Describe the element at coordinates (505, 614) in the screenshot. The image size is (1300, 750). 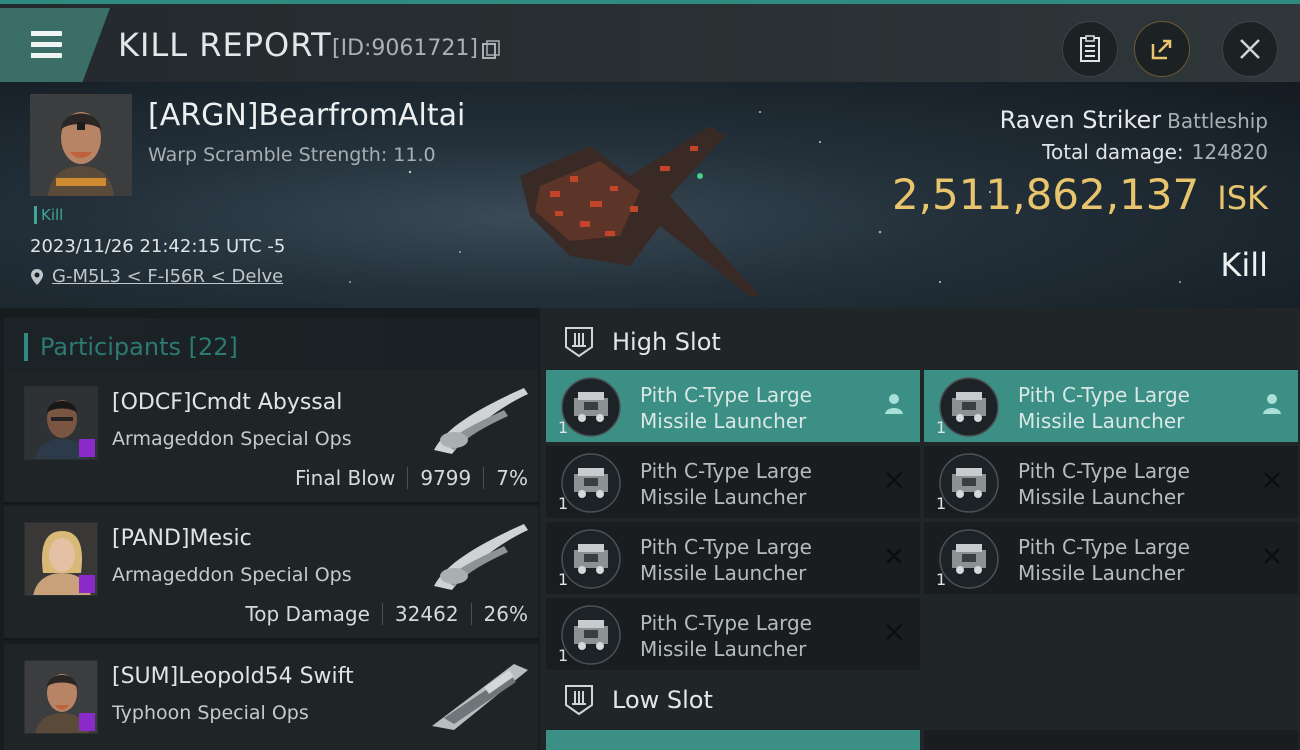
I see `participant-percent: 26%` at that location.